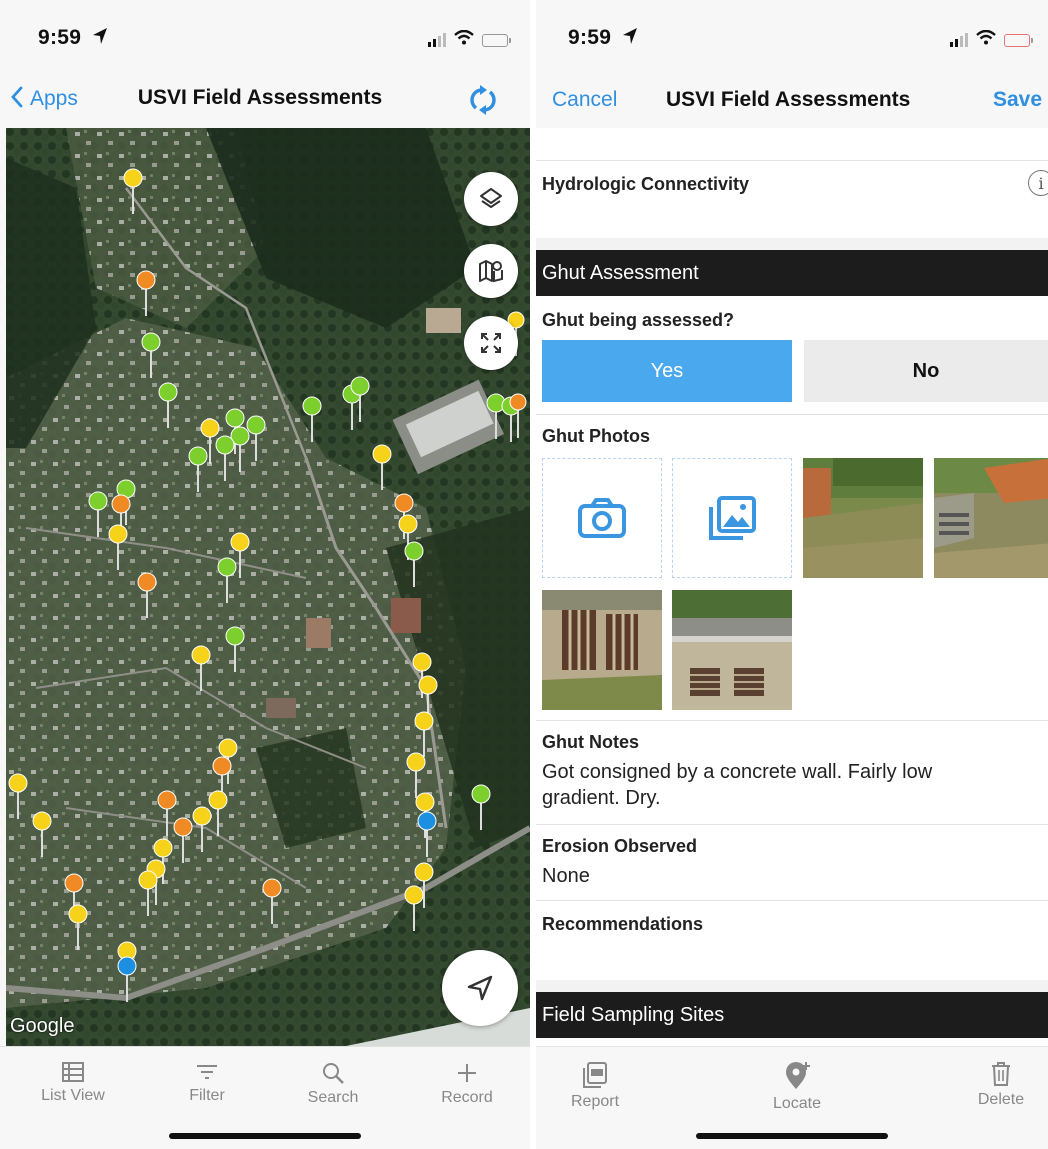  What do you see at coordinates (667, 371) in the screenshot?
I see `yes-option: Yes` at bounding box center [667, 371].